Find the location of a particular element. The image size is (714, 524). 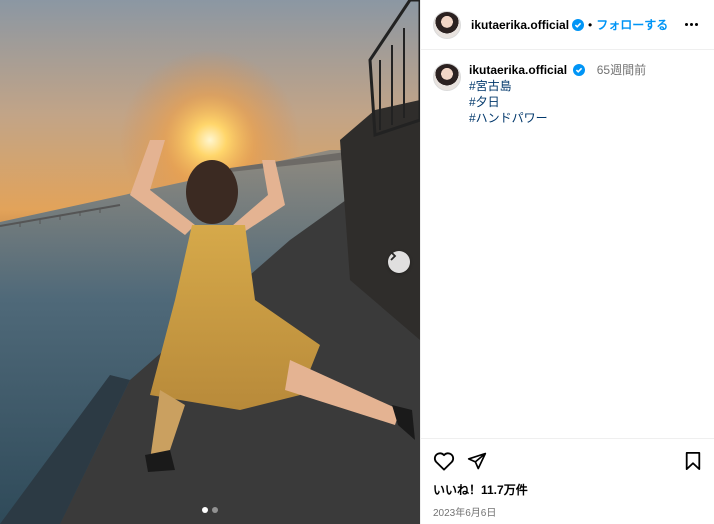

carousel-dot is located at coordinates (215, 510).